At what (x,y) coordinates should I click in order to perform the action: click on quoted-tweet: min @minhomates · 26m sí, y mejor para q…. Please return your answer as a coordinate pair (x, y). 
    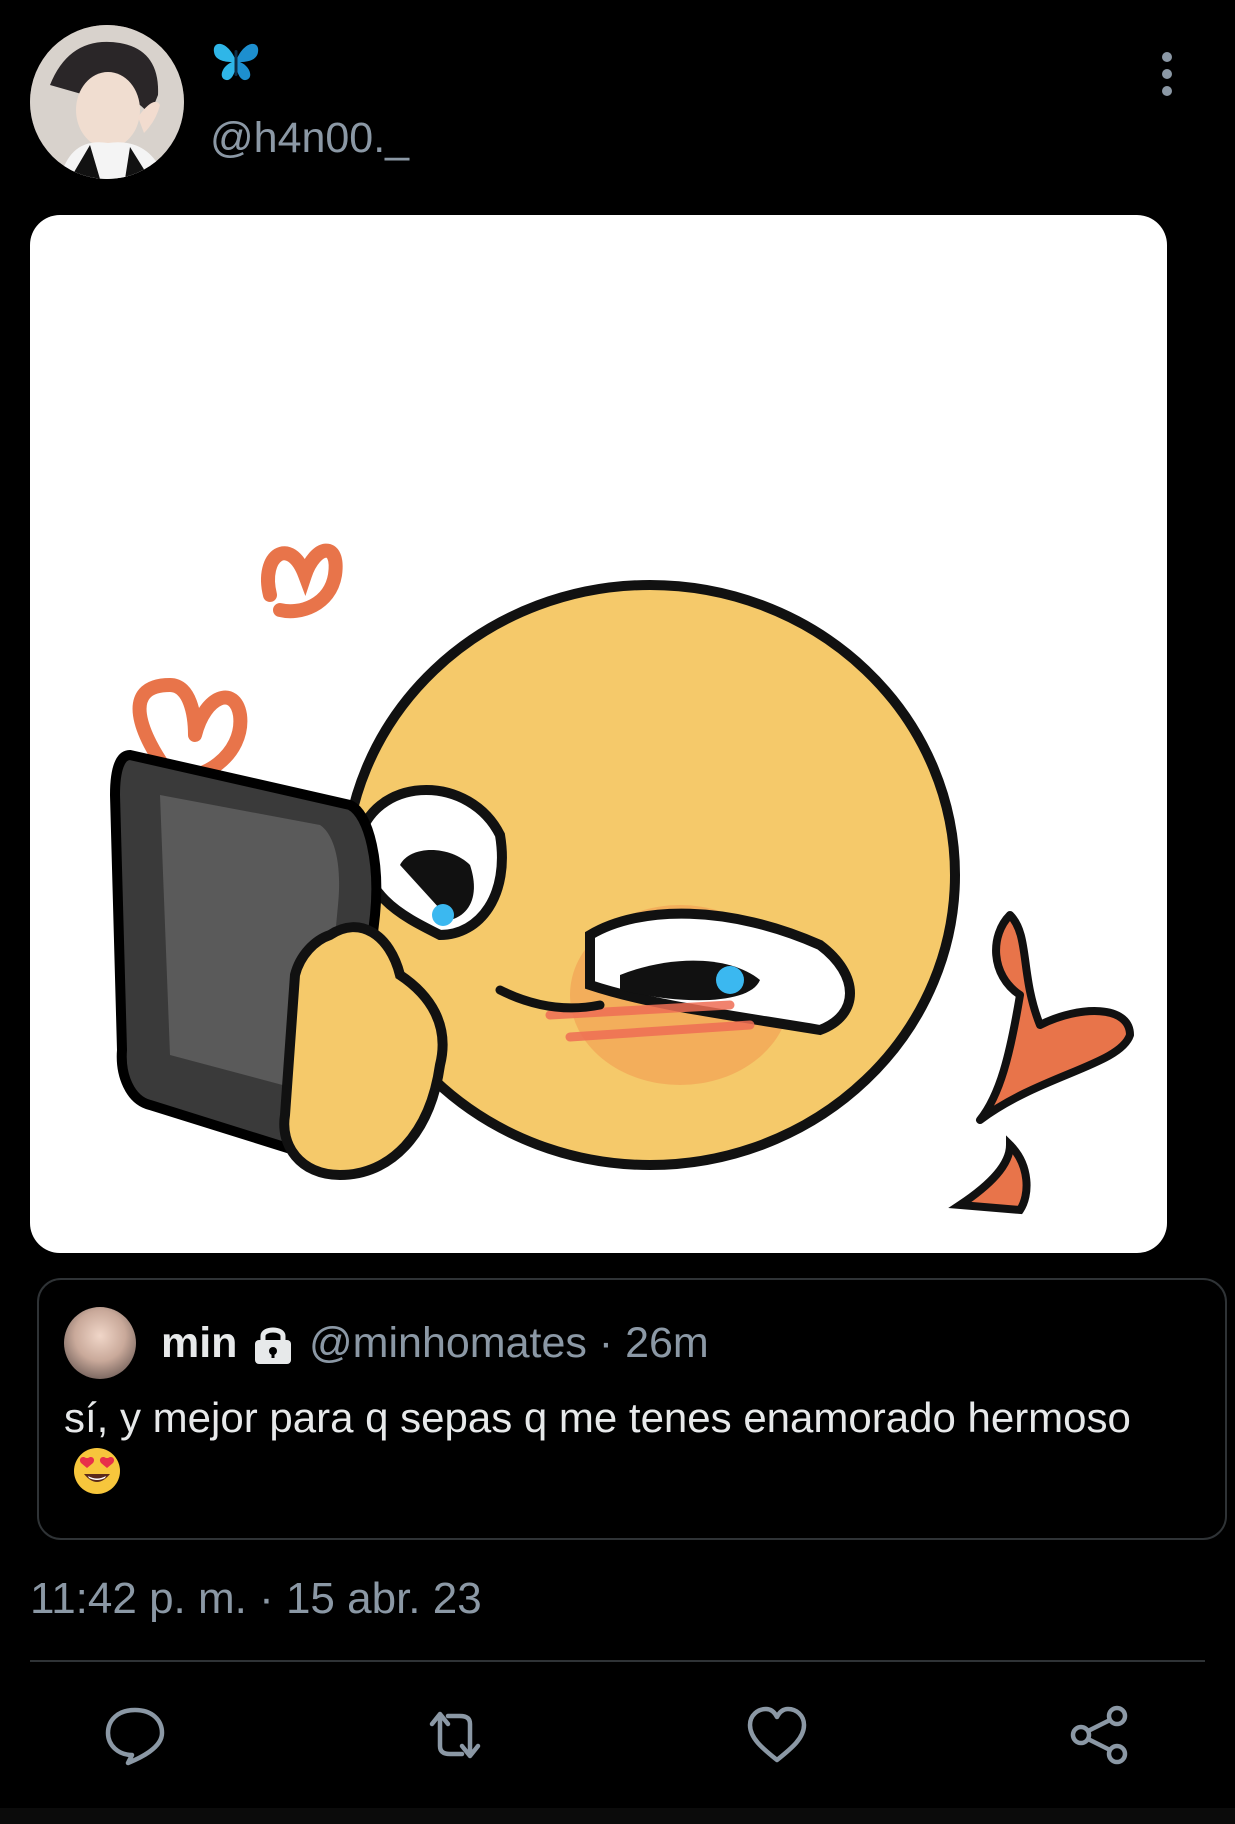
    Looking at the image, I should click on (632, 1409).